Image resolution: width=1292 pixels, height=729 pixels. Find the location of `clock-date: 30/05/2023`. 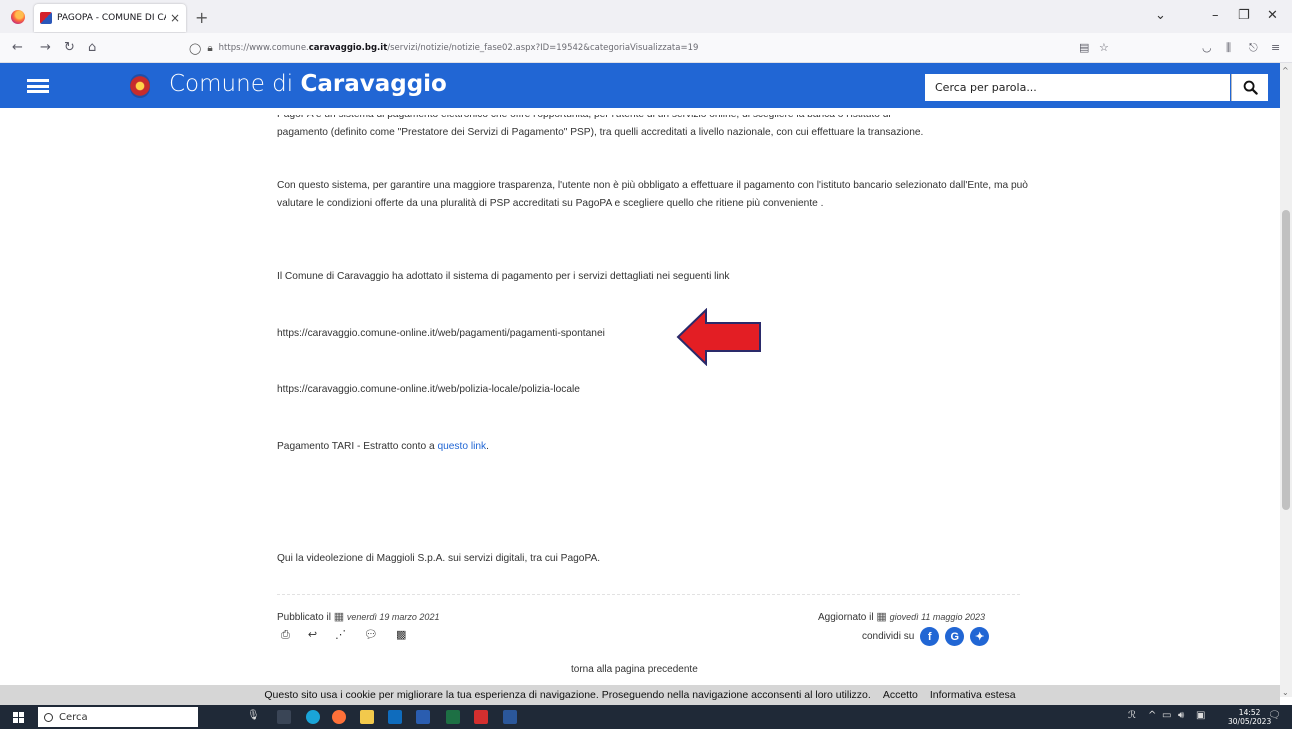

clock-date: 30/05/2023 is located at coordinates (1250, 721).